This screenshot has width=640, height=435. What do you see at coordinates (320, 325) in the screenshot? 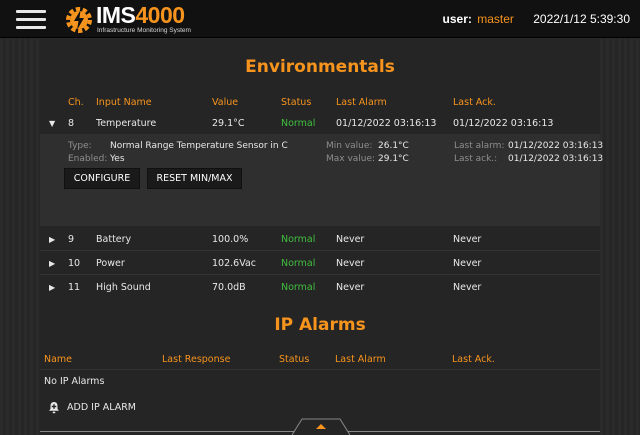
I see `ip-alarms-title: IP Alarms` at bounding box center [320, 325].